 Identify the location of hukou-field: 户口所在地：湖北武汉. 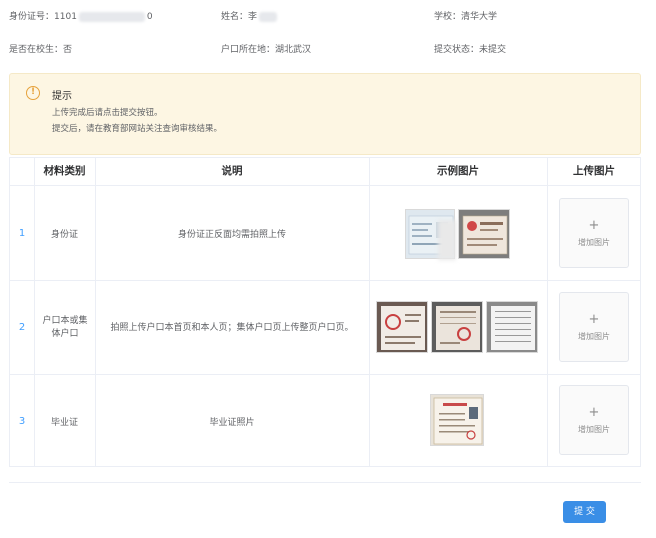
(266, 48).